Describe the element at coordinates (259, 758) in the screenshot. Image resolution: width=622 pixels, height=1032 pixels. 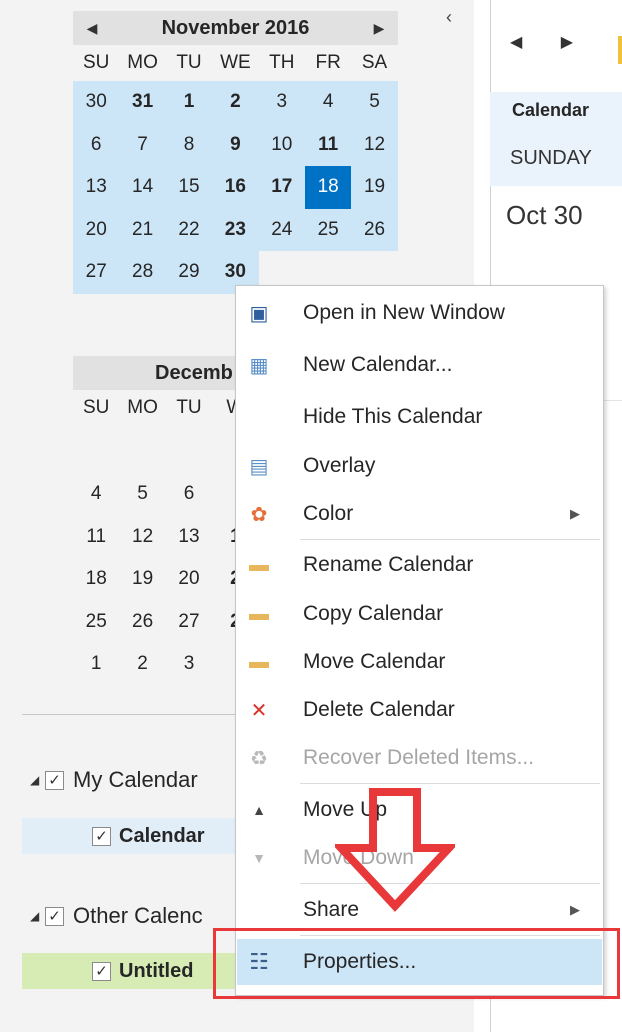
I see `recover-icon: ♻` at that location.